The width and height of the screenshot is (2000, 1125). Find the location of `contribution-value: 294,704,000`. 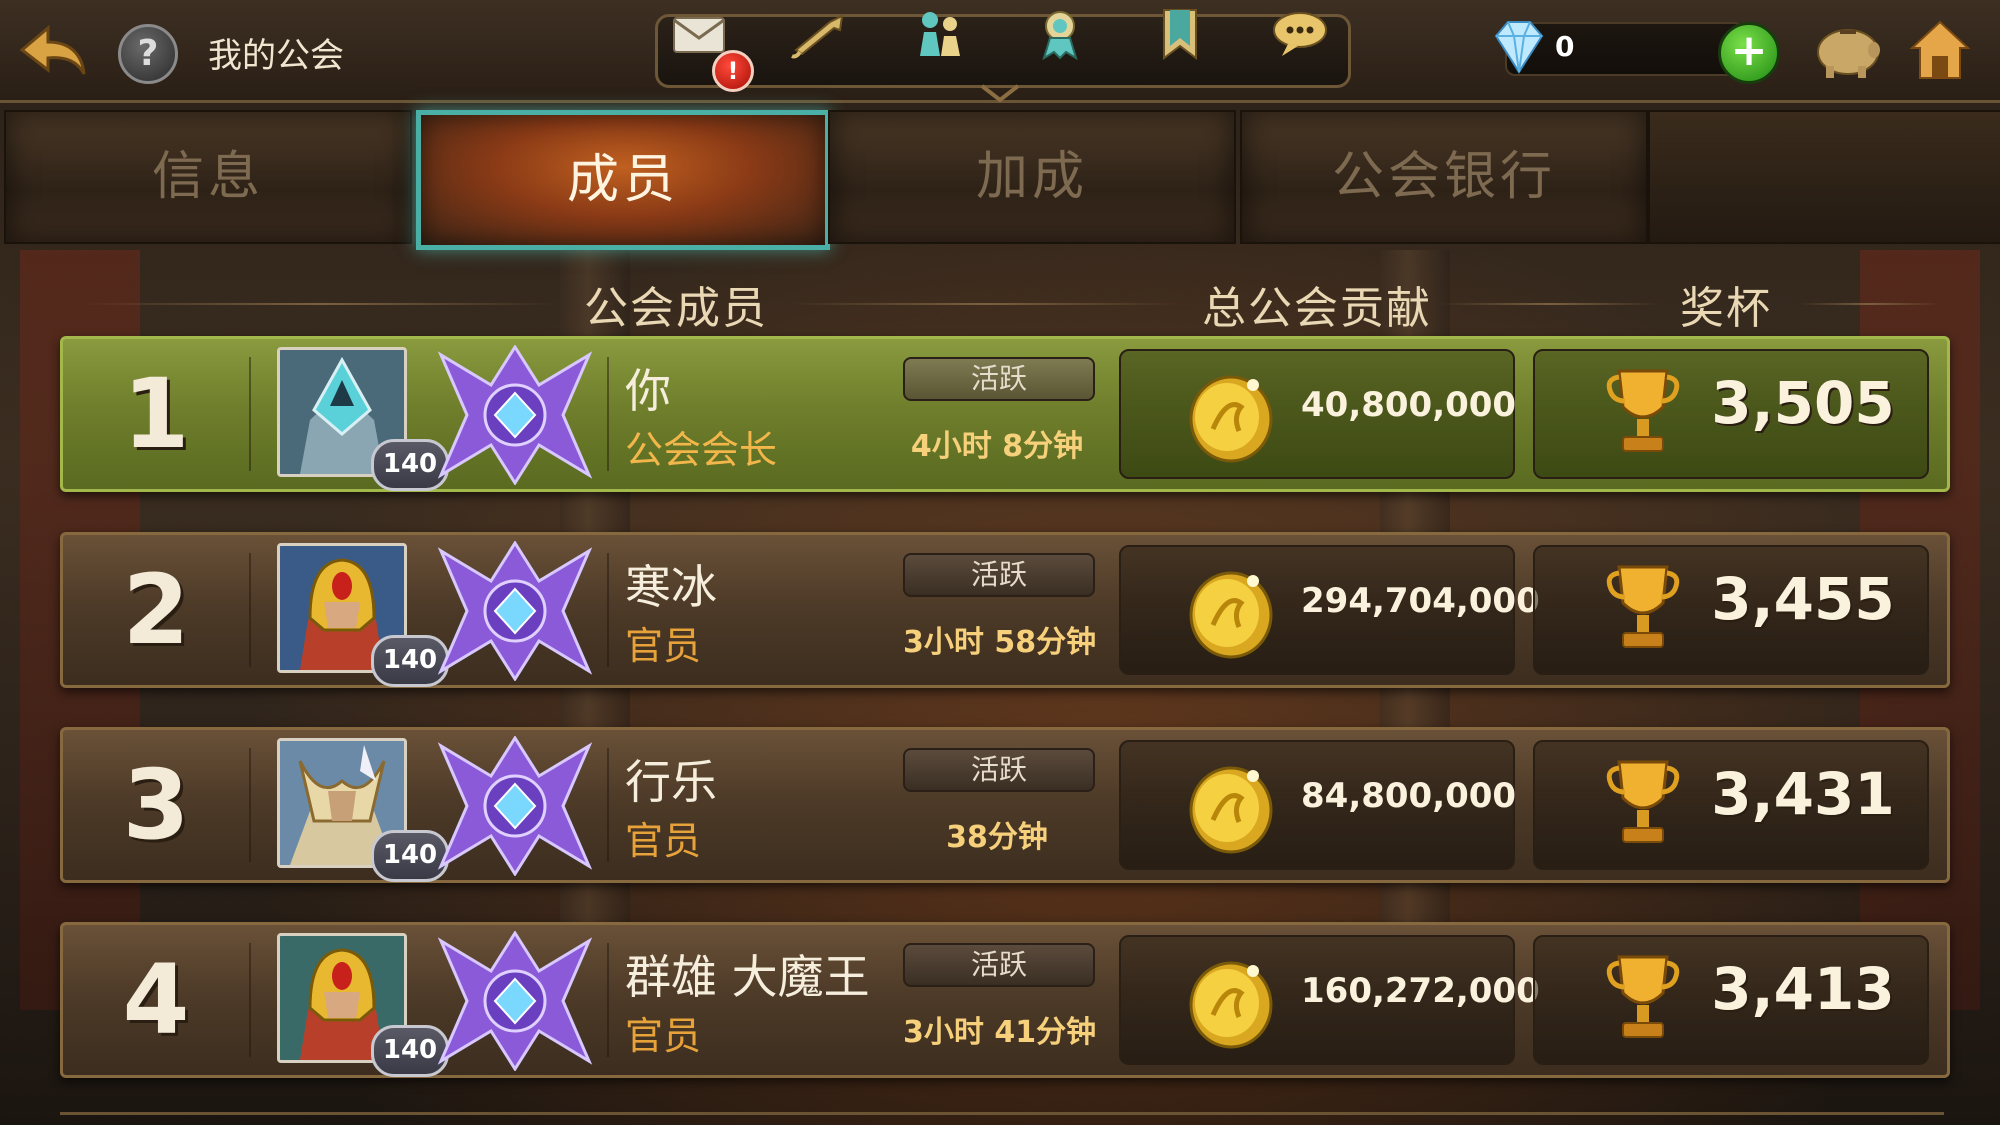

contribution-value: 294,704,000 is located at coordinates (1420, 601).